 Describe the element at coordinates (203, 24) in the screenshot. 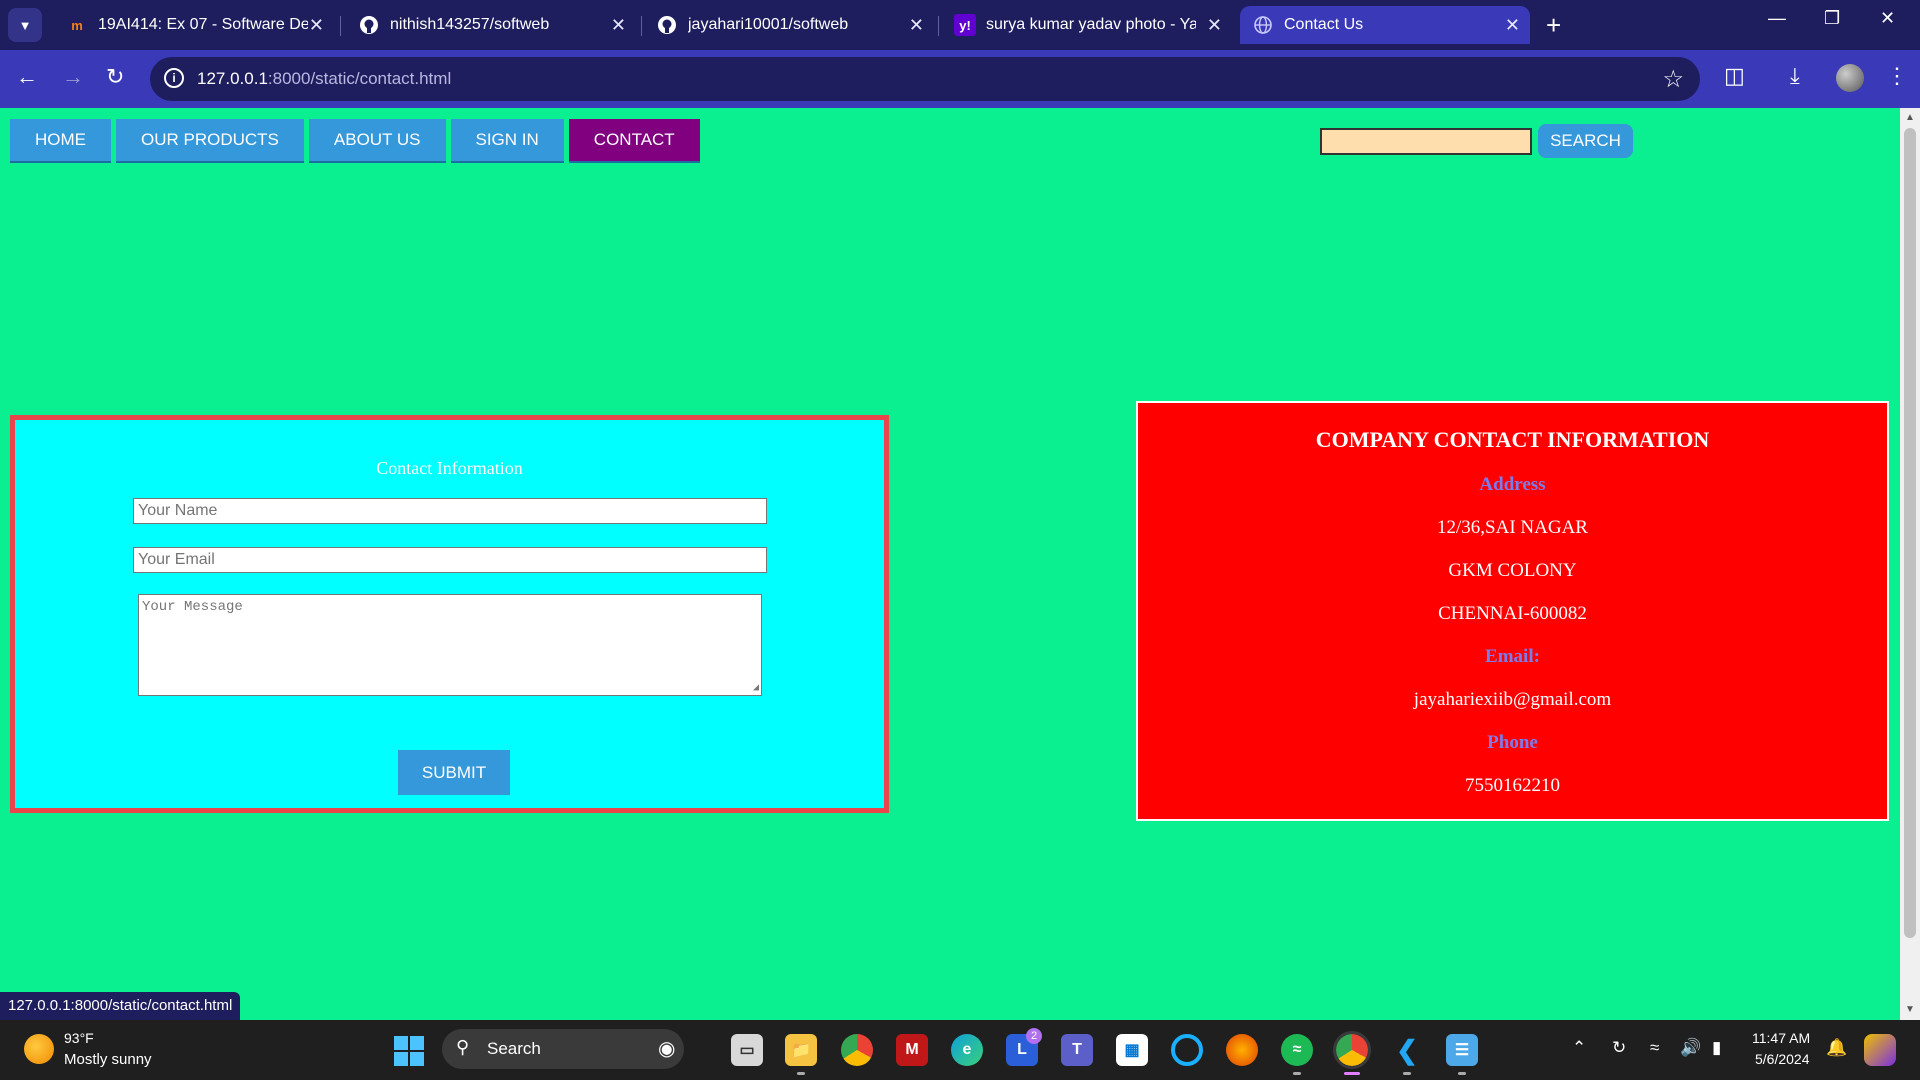

I see `tab-title: 19AI414: Ex 07 - Software Devel` at that location.